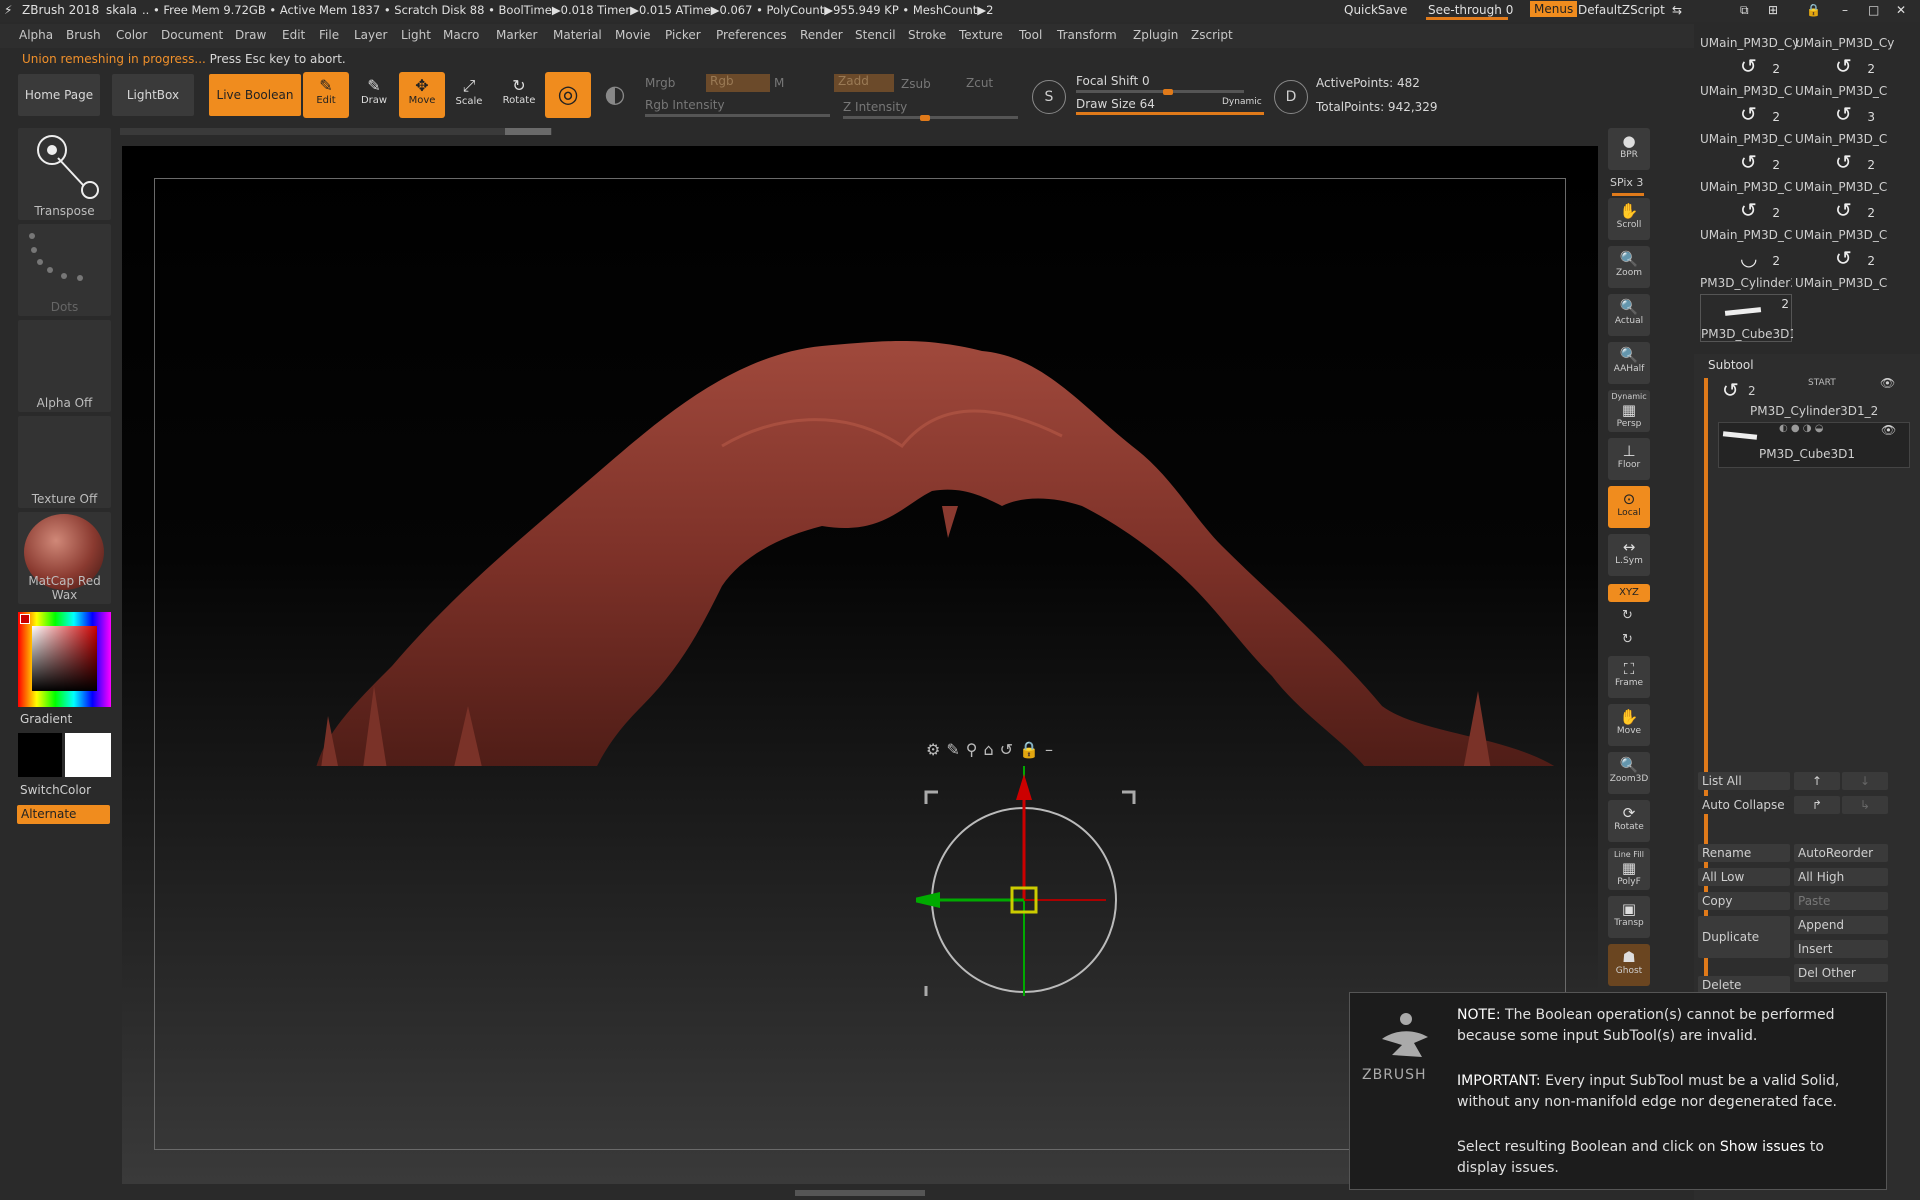 This screenshot has height=1200, width=1920. What do you see at coordinates (1629, 773) in the screenshot?
I see `zoom3d-button: 🔍 Zoom3D` at bounding box center [1629, 773].